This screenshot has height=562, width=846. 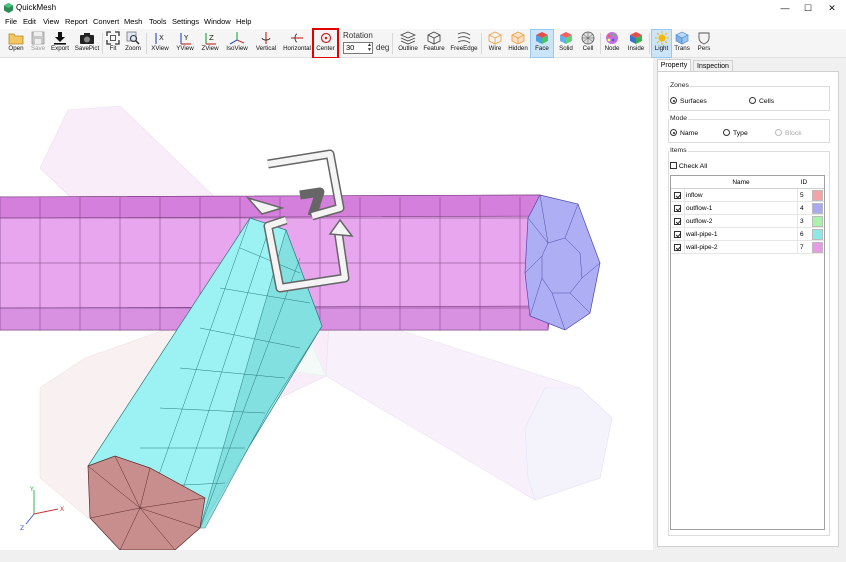 I want to click on sun-light-icon, so click(x=661, y=38).